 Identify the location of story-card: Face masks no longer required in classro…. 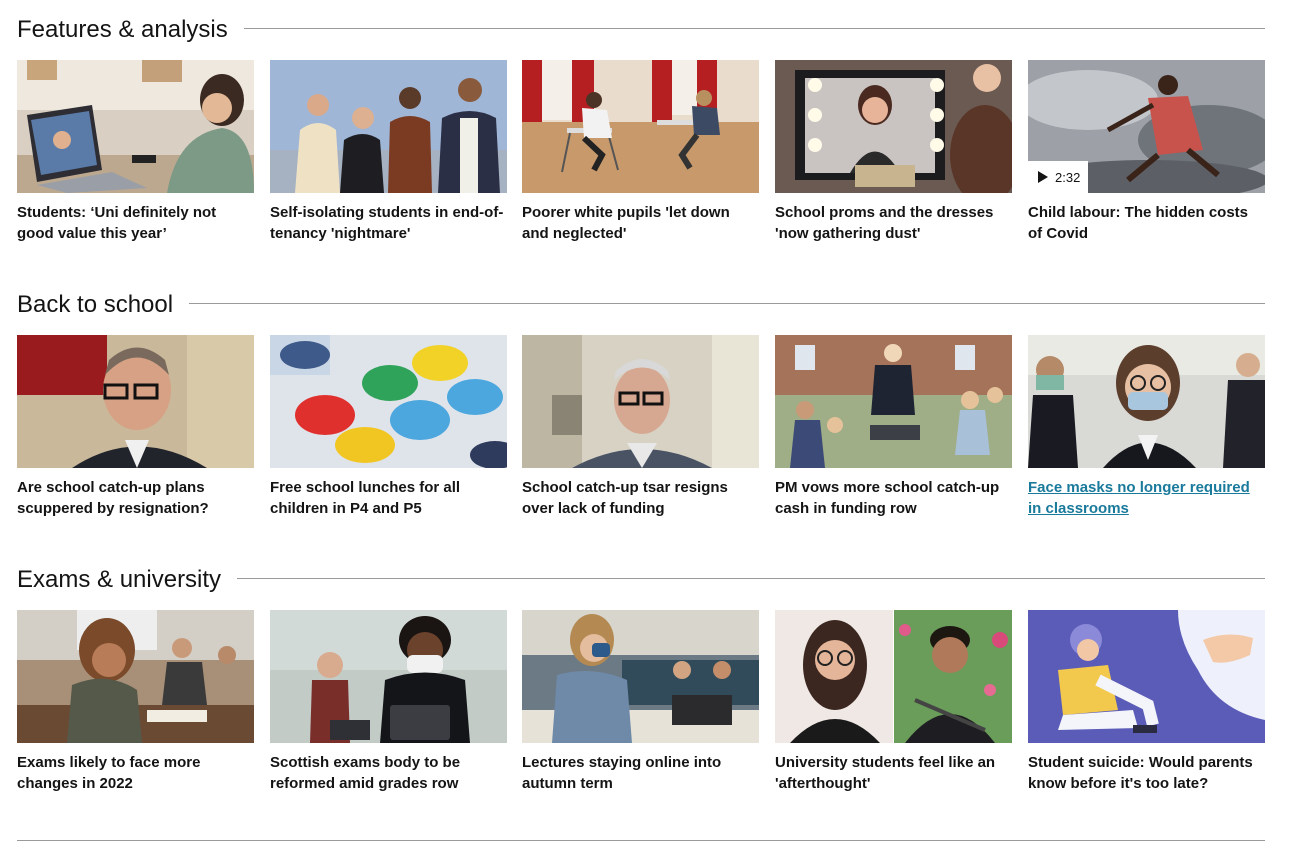
(1146, 427).